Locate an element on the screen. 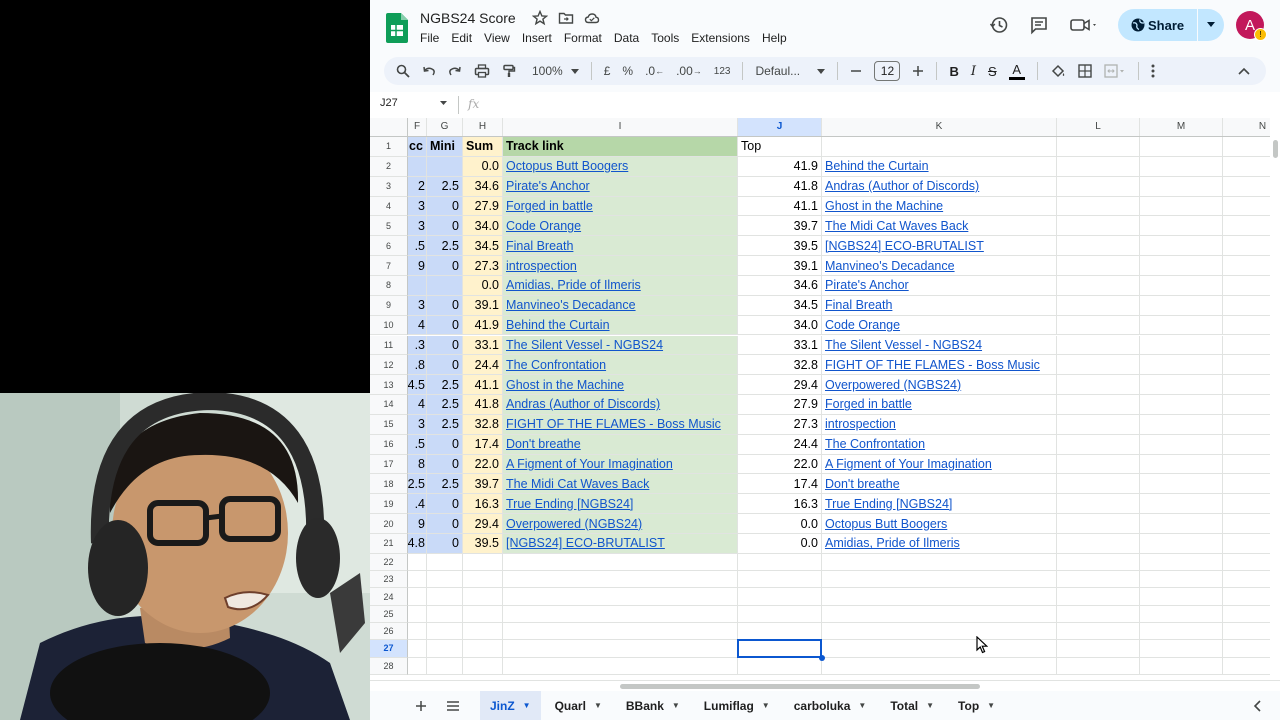 The image size is (1280, 720). cell-sum: 39.1 is located at coordinates (483, 305).